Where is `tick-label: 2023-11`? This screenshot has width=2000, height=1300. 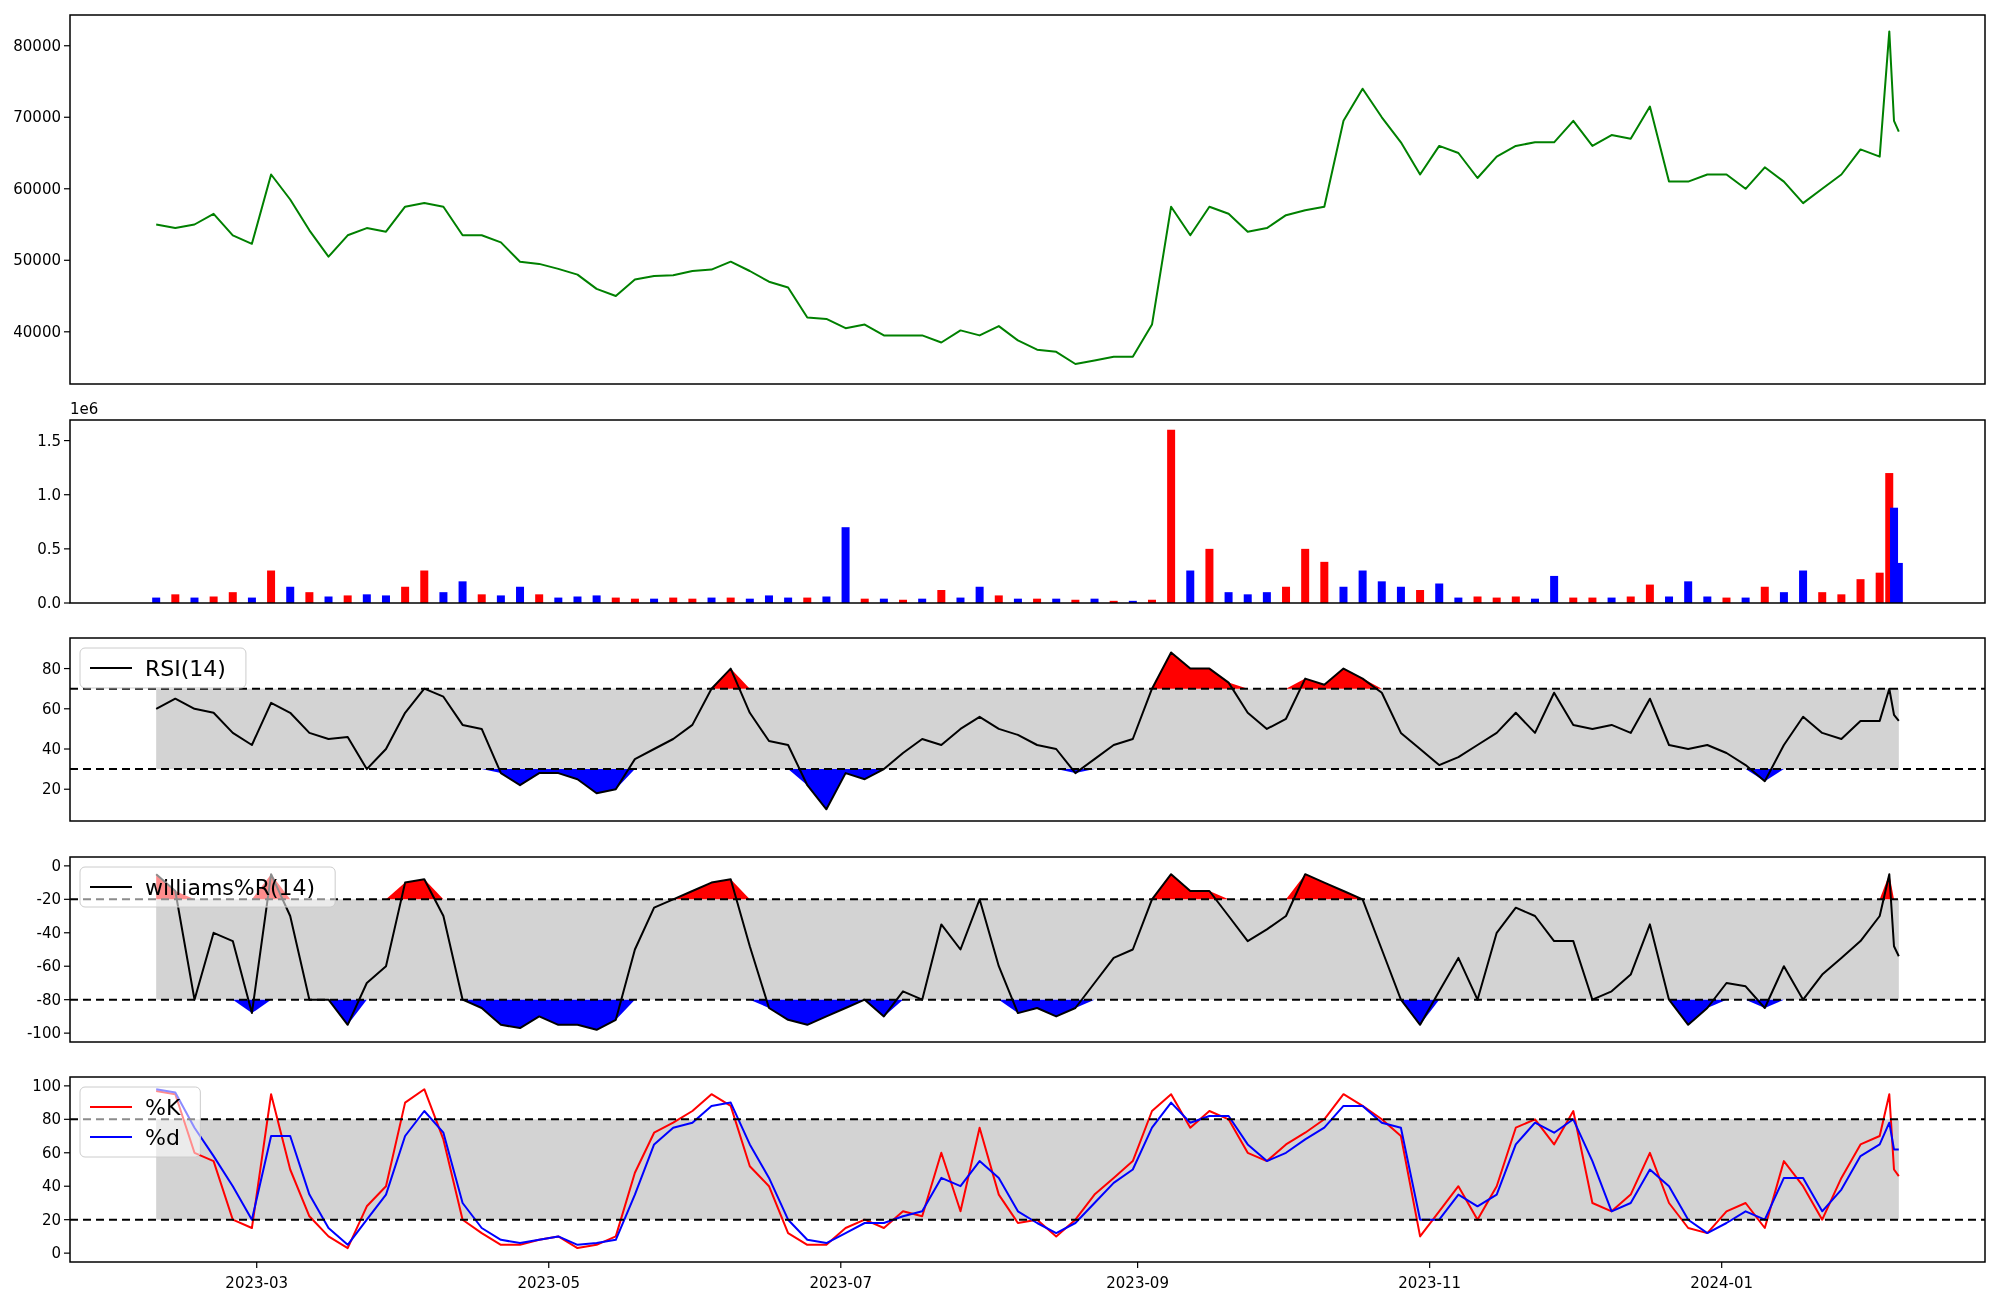 tick-label: 2023-11 is located at coordinates (1429, 1283).